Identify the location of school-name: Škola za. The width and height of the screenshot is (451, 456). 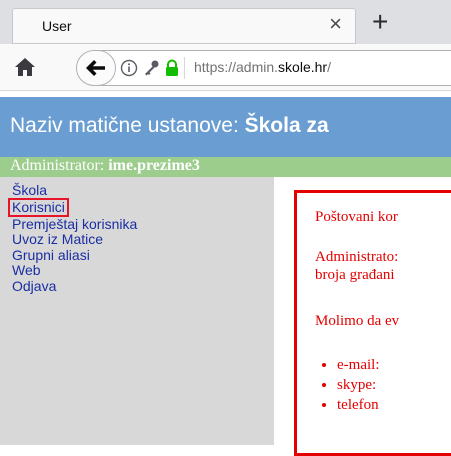
(286, 125).